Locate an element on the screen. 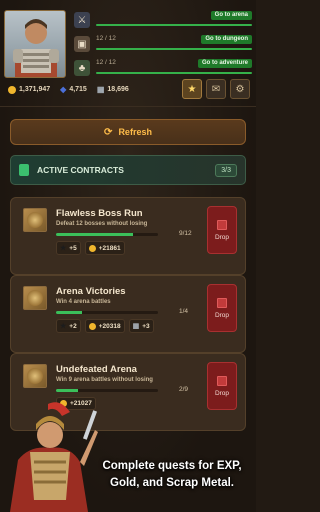  arena-icon: ⚔ is located at coordinates (82, 20).